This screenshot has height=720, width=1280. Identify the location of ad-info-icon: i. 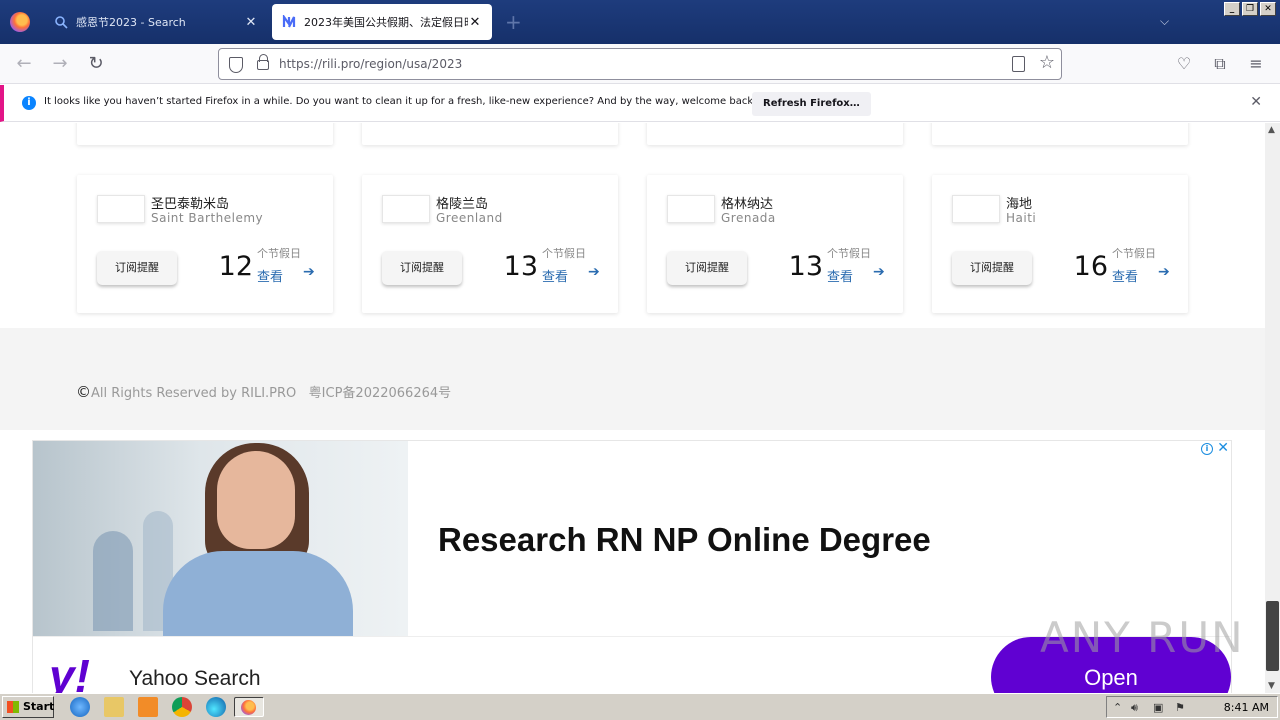
(1207, 449).